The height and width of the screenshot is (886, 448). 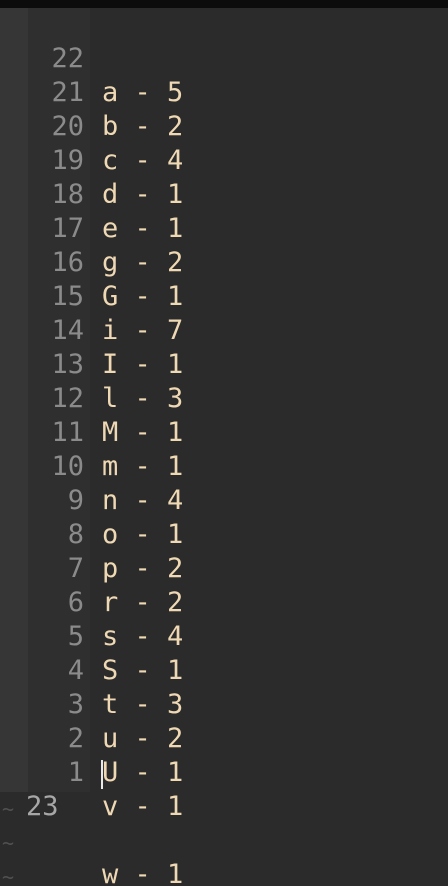 What do you see at coordinates (224, 738) in the screenshot?
I see `buffer-line-2: 2 U - 1` at bounding box center [224, 738].